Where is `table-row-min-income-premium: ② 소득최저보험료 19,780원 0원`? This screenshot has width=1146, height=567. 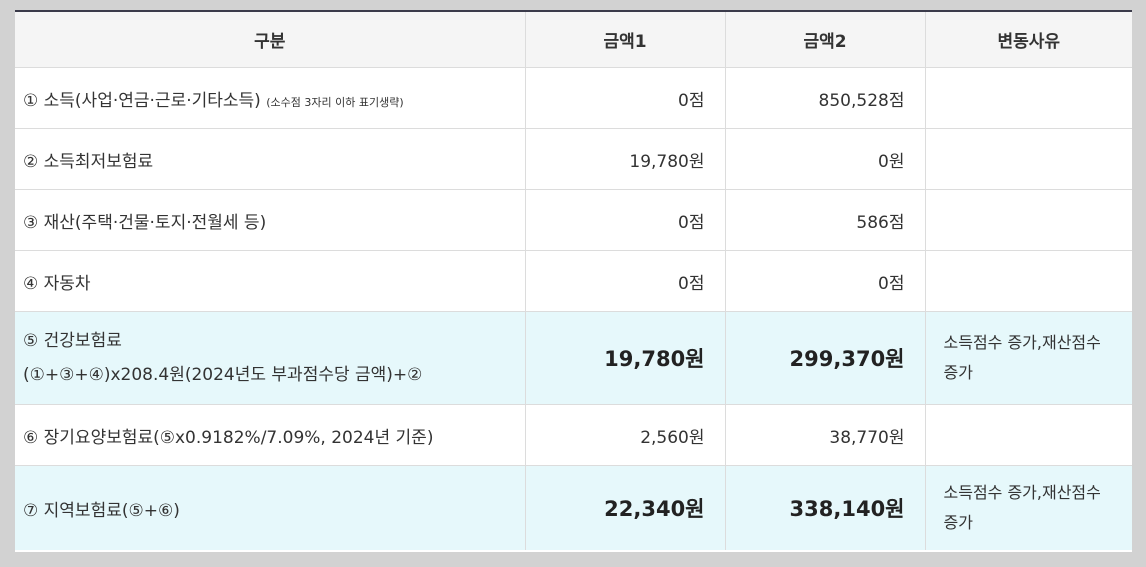 table-row-min-income-premium: ② 소득최저보험료 19,780원 0원 is located at coordinates (573, 159).